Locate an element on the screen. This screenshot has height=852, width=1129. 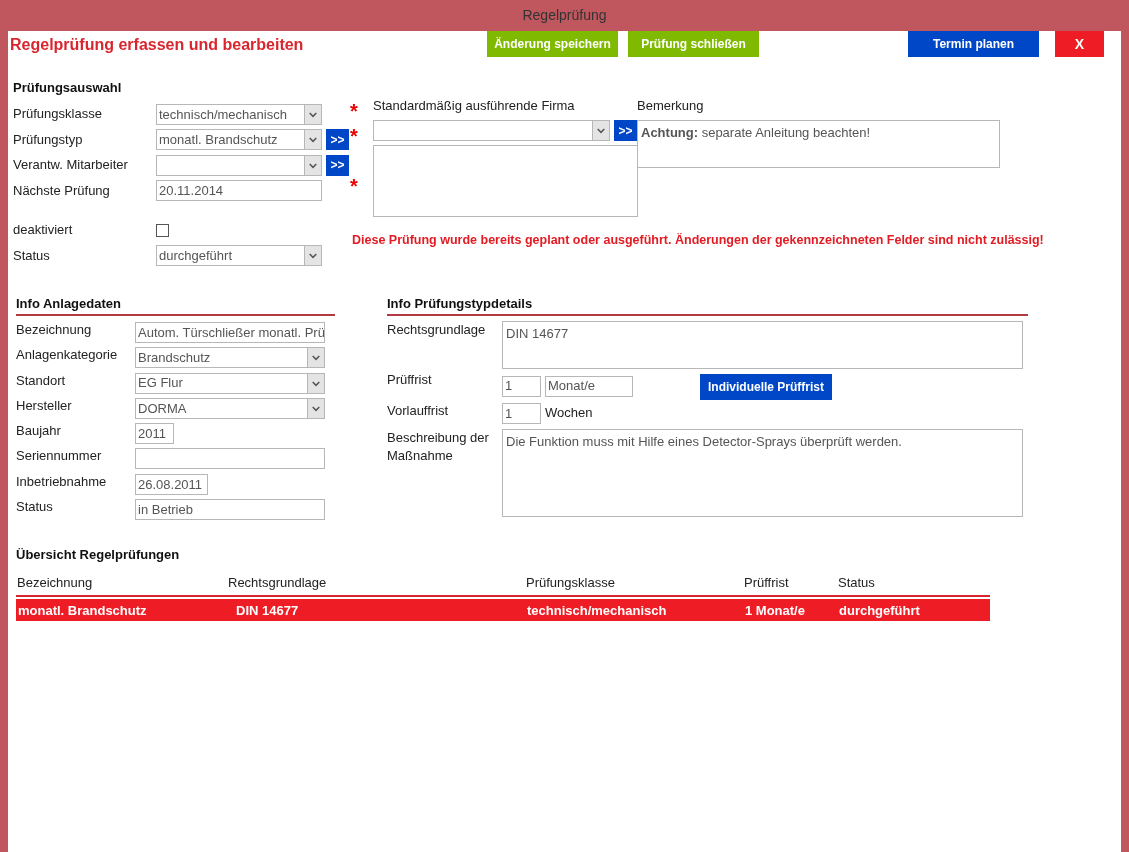
unit-label: Wochen is located at coordinates (569, 413).